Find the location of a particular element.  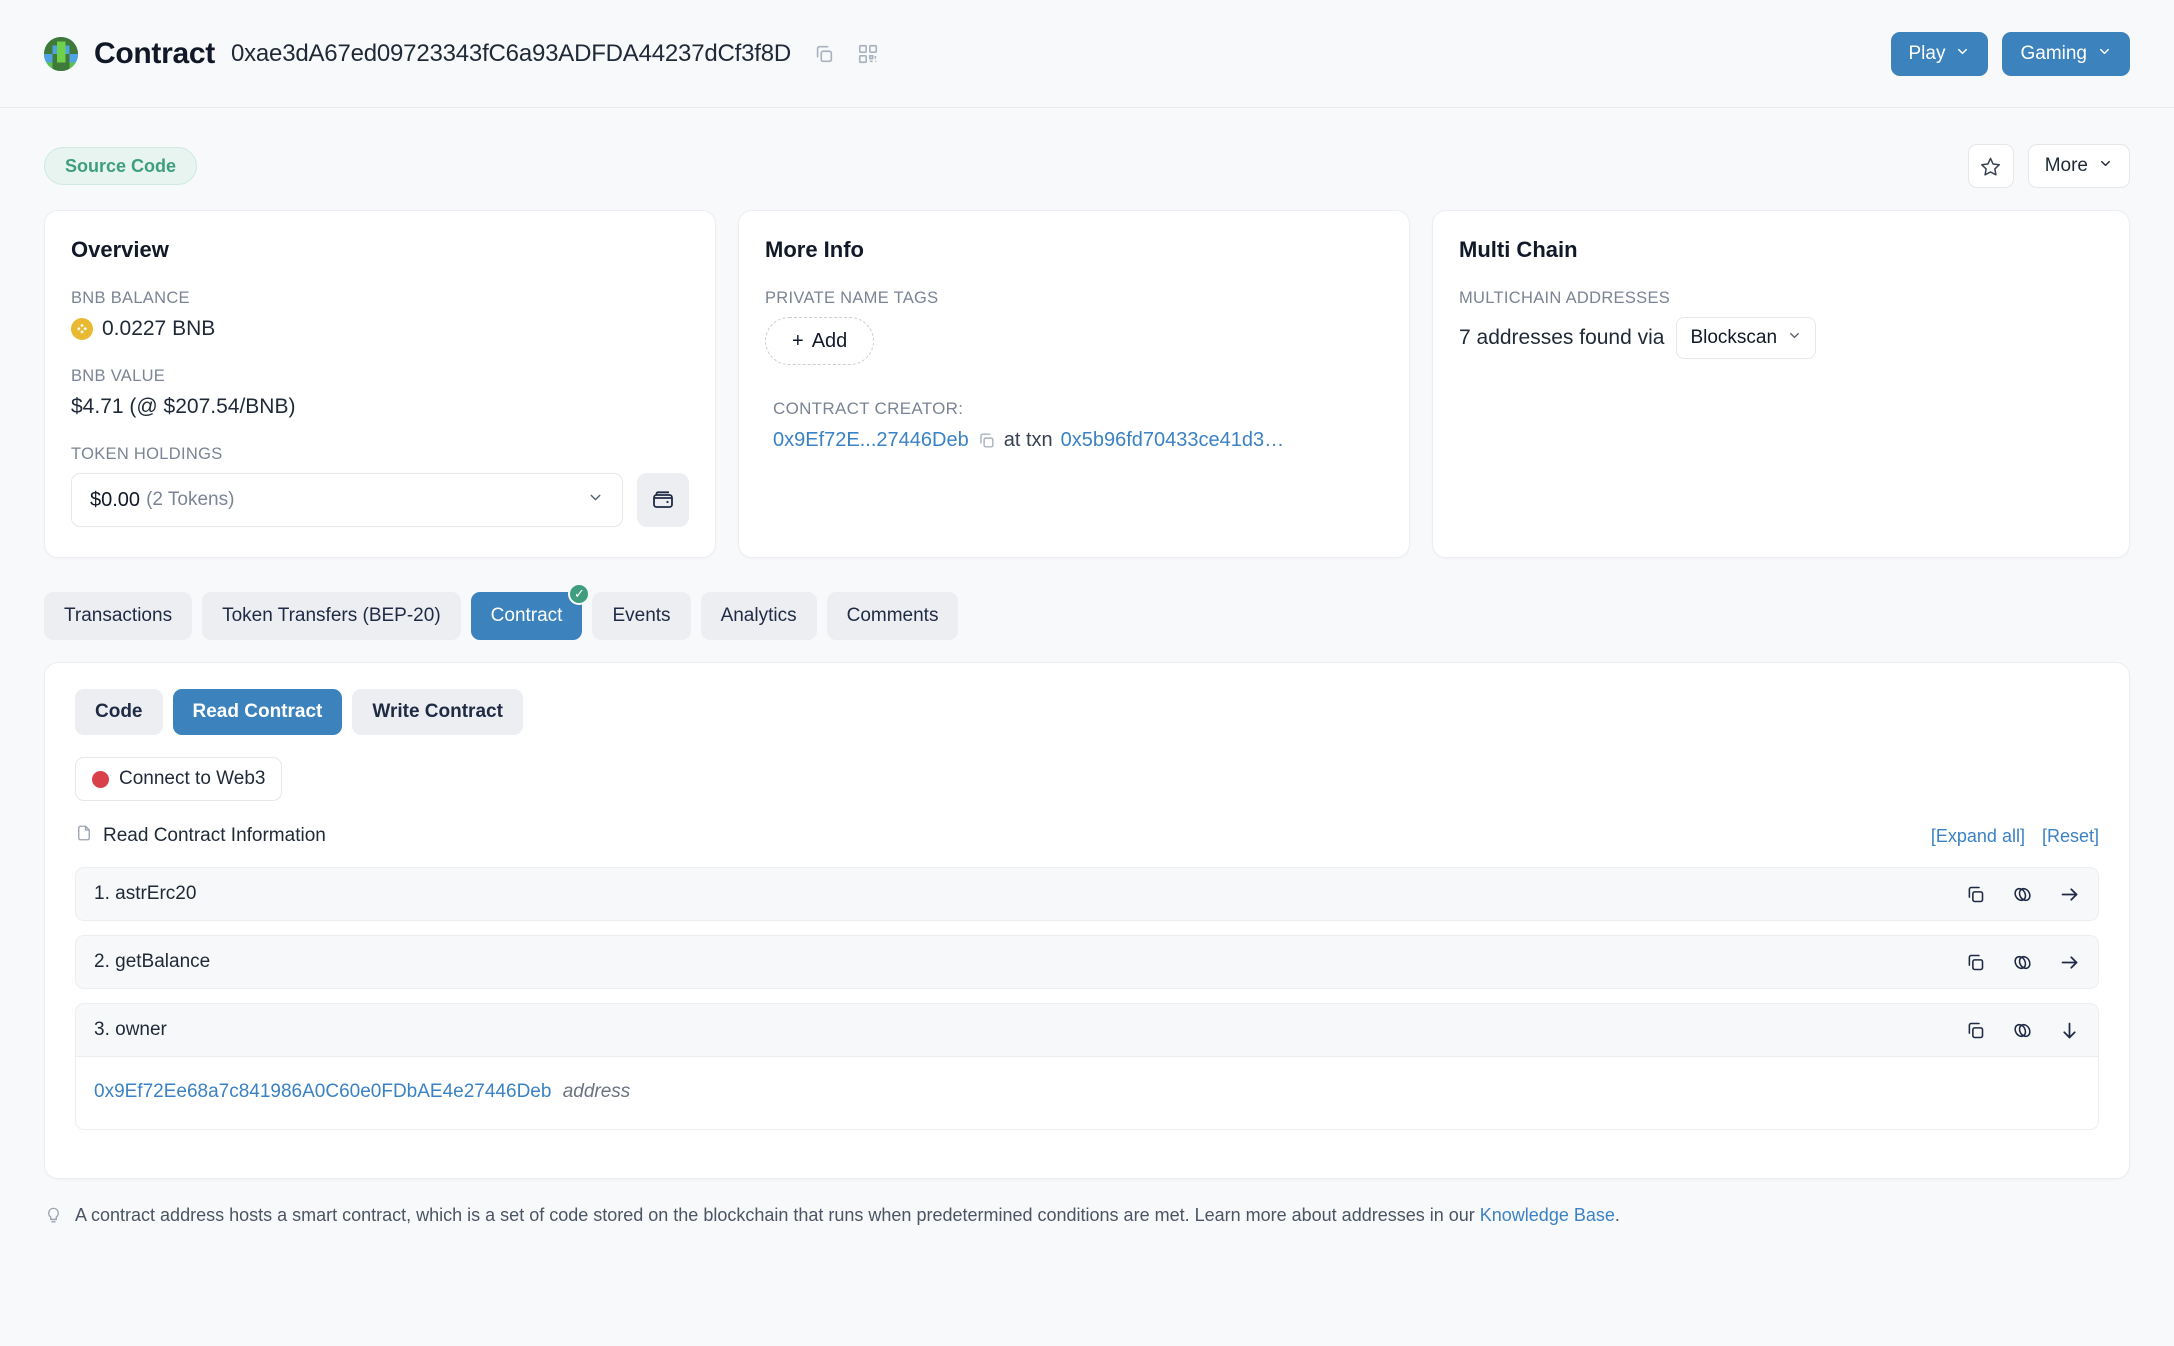

bnb-value-value: $4.71 (@ $207.54/BNB) is located at coordinates (183, 406).